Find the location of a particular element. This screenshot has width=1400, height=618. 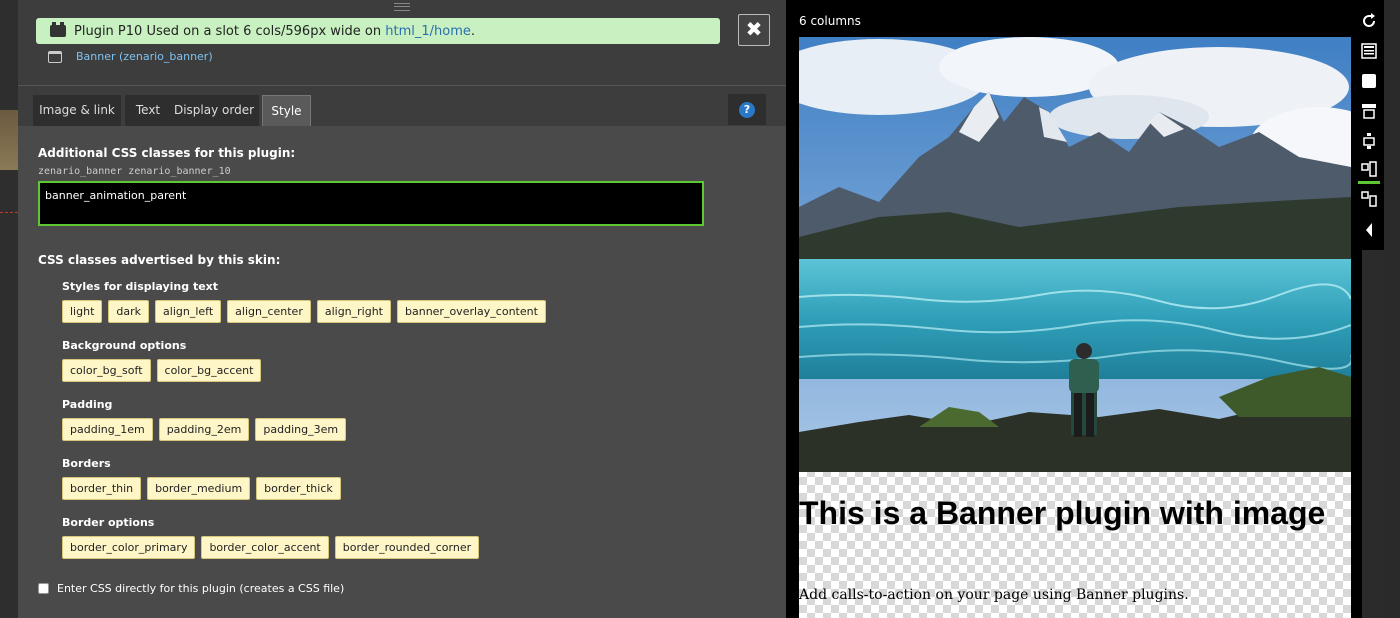

css-class-chip: banner_overlay_content is located at coordinates (471, 311).